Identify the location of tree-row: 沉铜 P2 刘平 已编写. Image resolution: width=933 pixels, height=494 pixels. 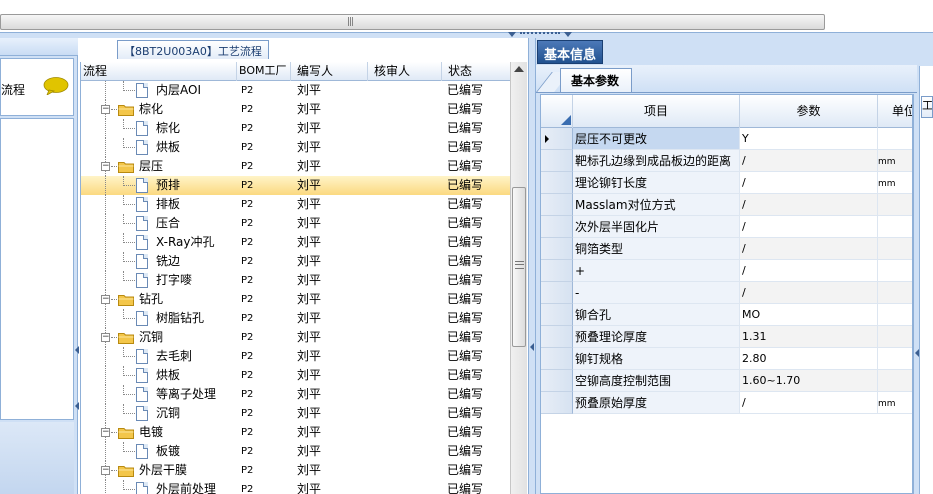
(295, 413).